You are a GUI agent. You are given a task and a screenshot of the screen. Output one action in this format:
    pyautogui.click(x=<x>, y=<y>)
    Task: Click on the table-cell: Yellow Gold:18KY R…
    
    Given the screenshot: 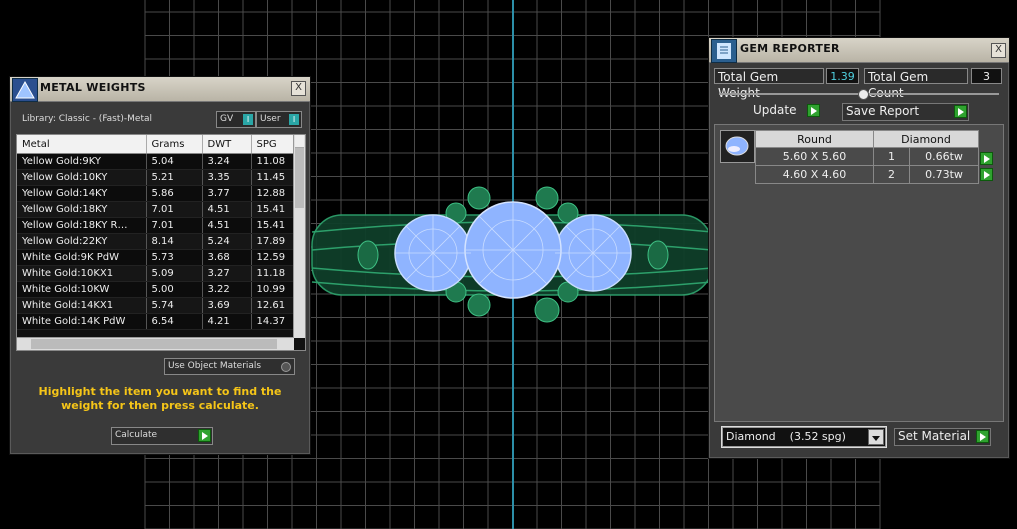 What is the action you would take?
    pyautogui.click(x=82, y=225)
    